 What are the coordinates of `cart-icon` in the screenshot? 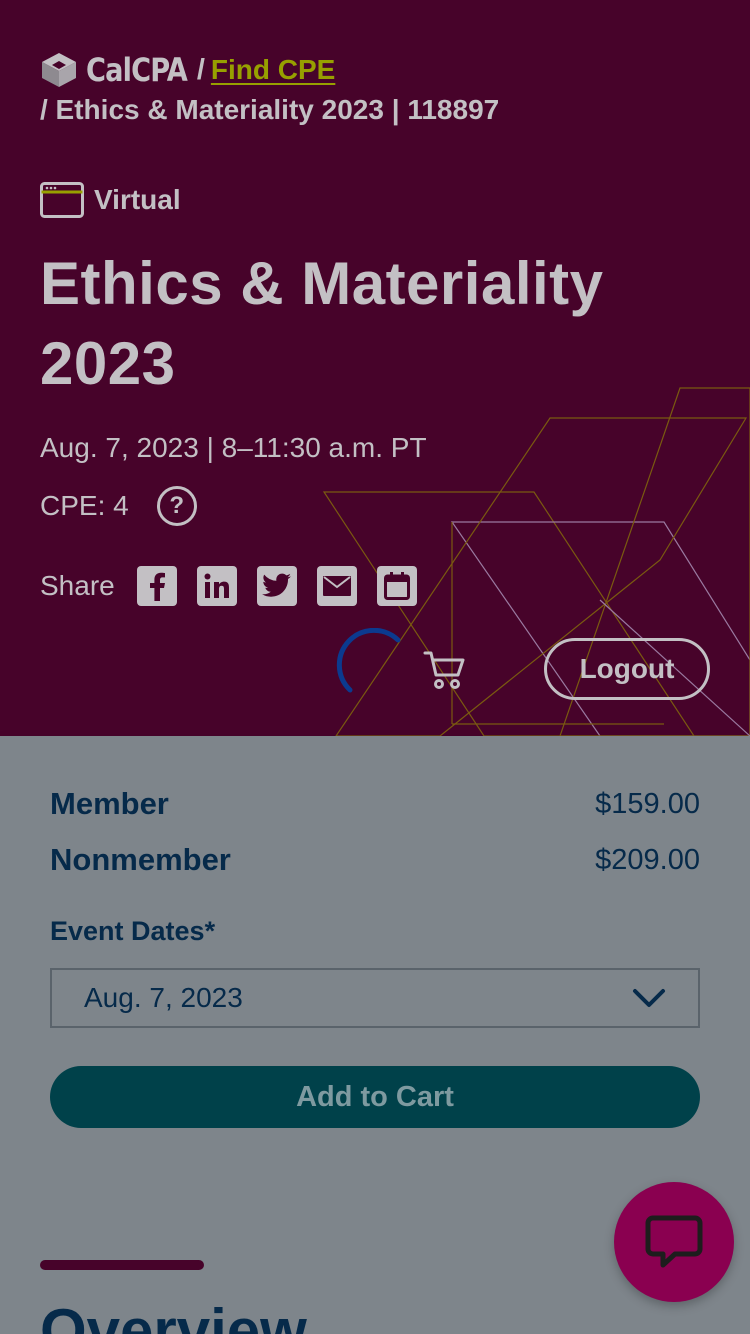 It's located at (444, 670).